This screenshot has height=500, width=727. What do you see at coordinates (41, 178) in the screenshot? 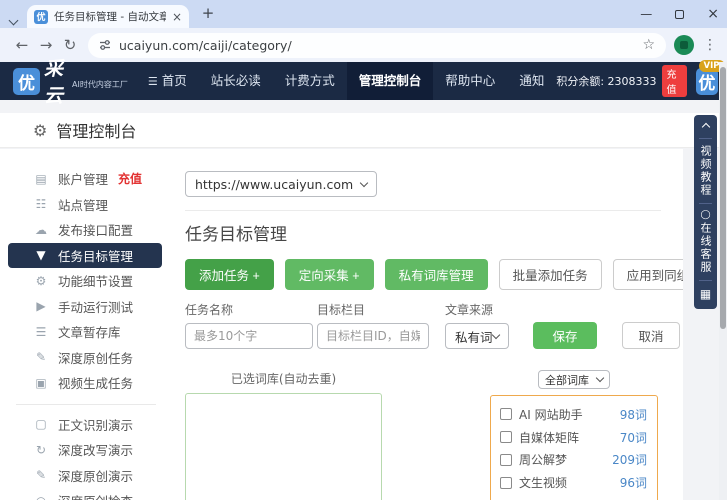
I see `bar-chart-icon: ▤` at bounding box center [41, 178].